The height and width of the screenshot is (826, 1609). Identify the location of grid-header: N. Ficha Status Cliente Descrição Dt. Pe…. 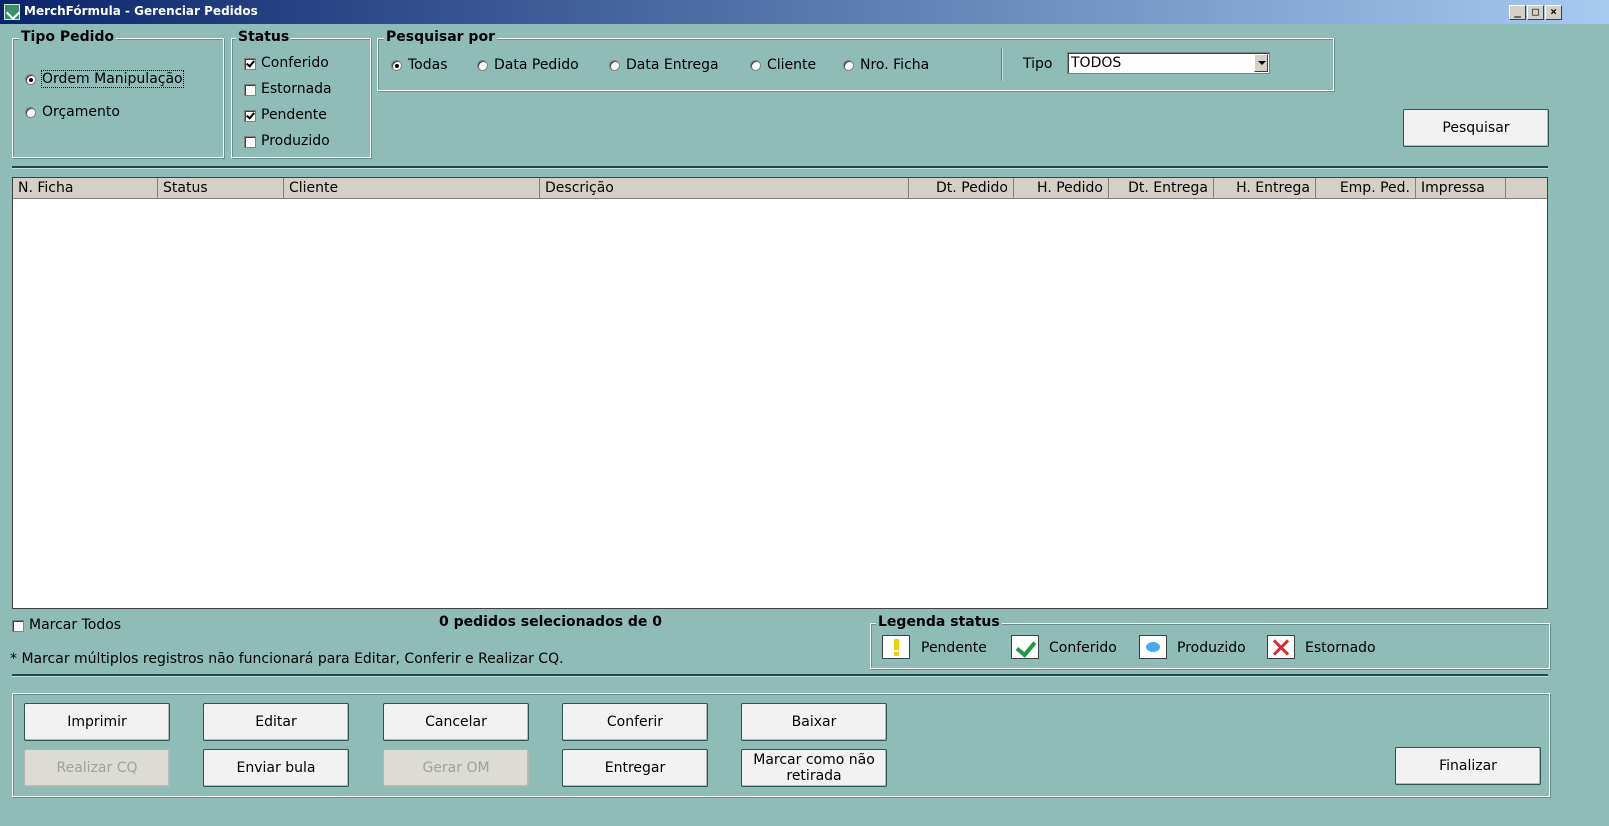
(780, 188).